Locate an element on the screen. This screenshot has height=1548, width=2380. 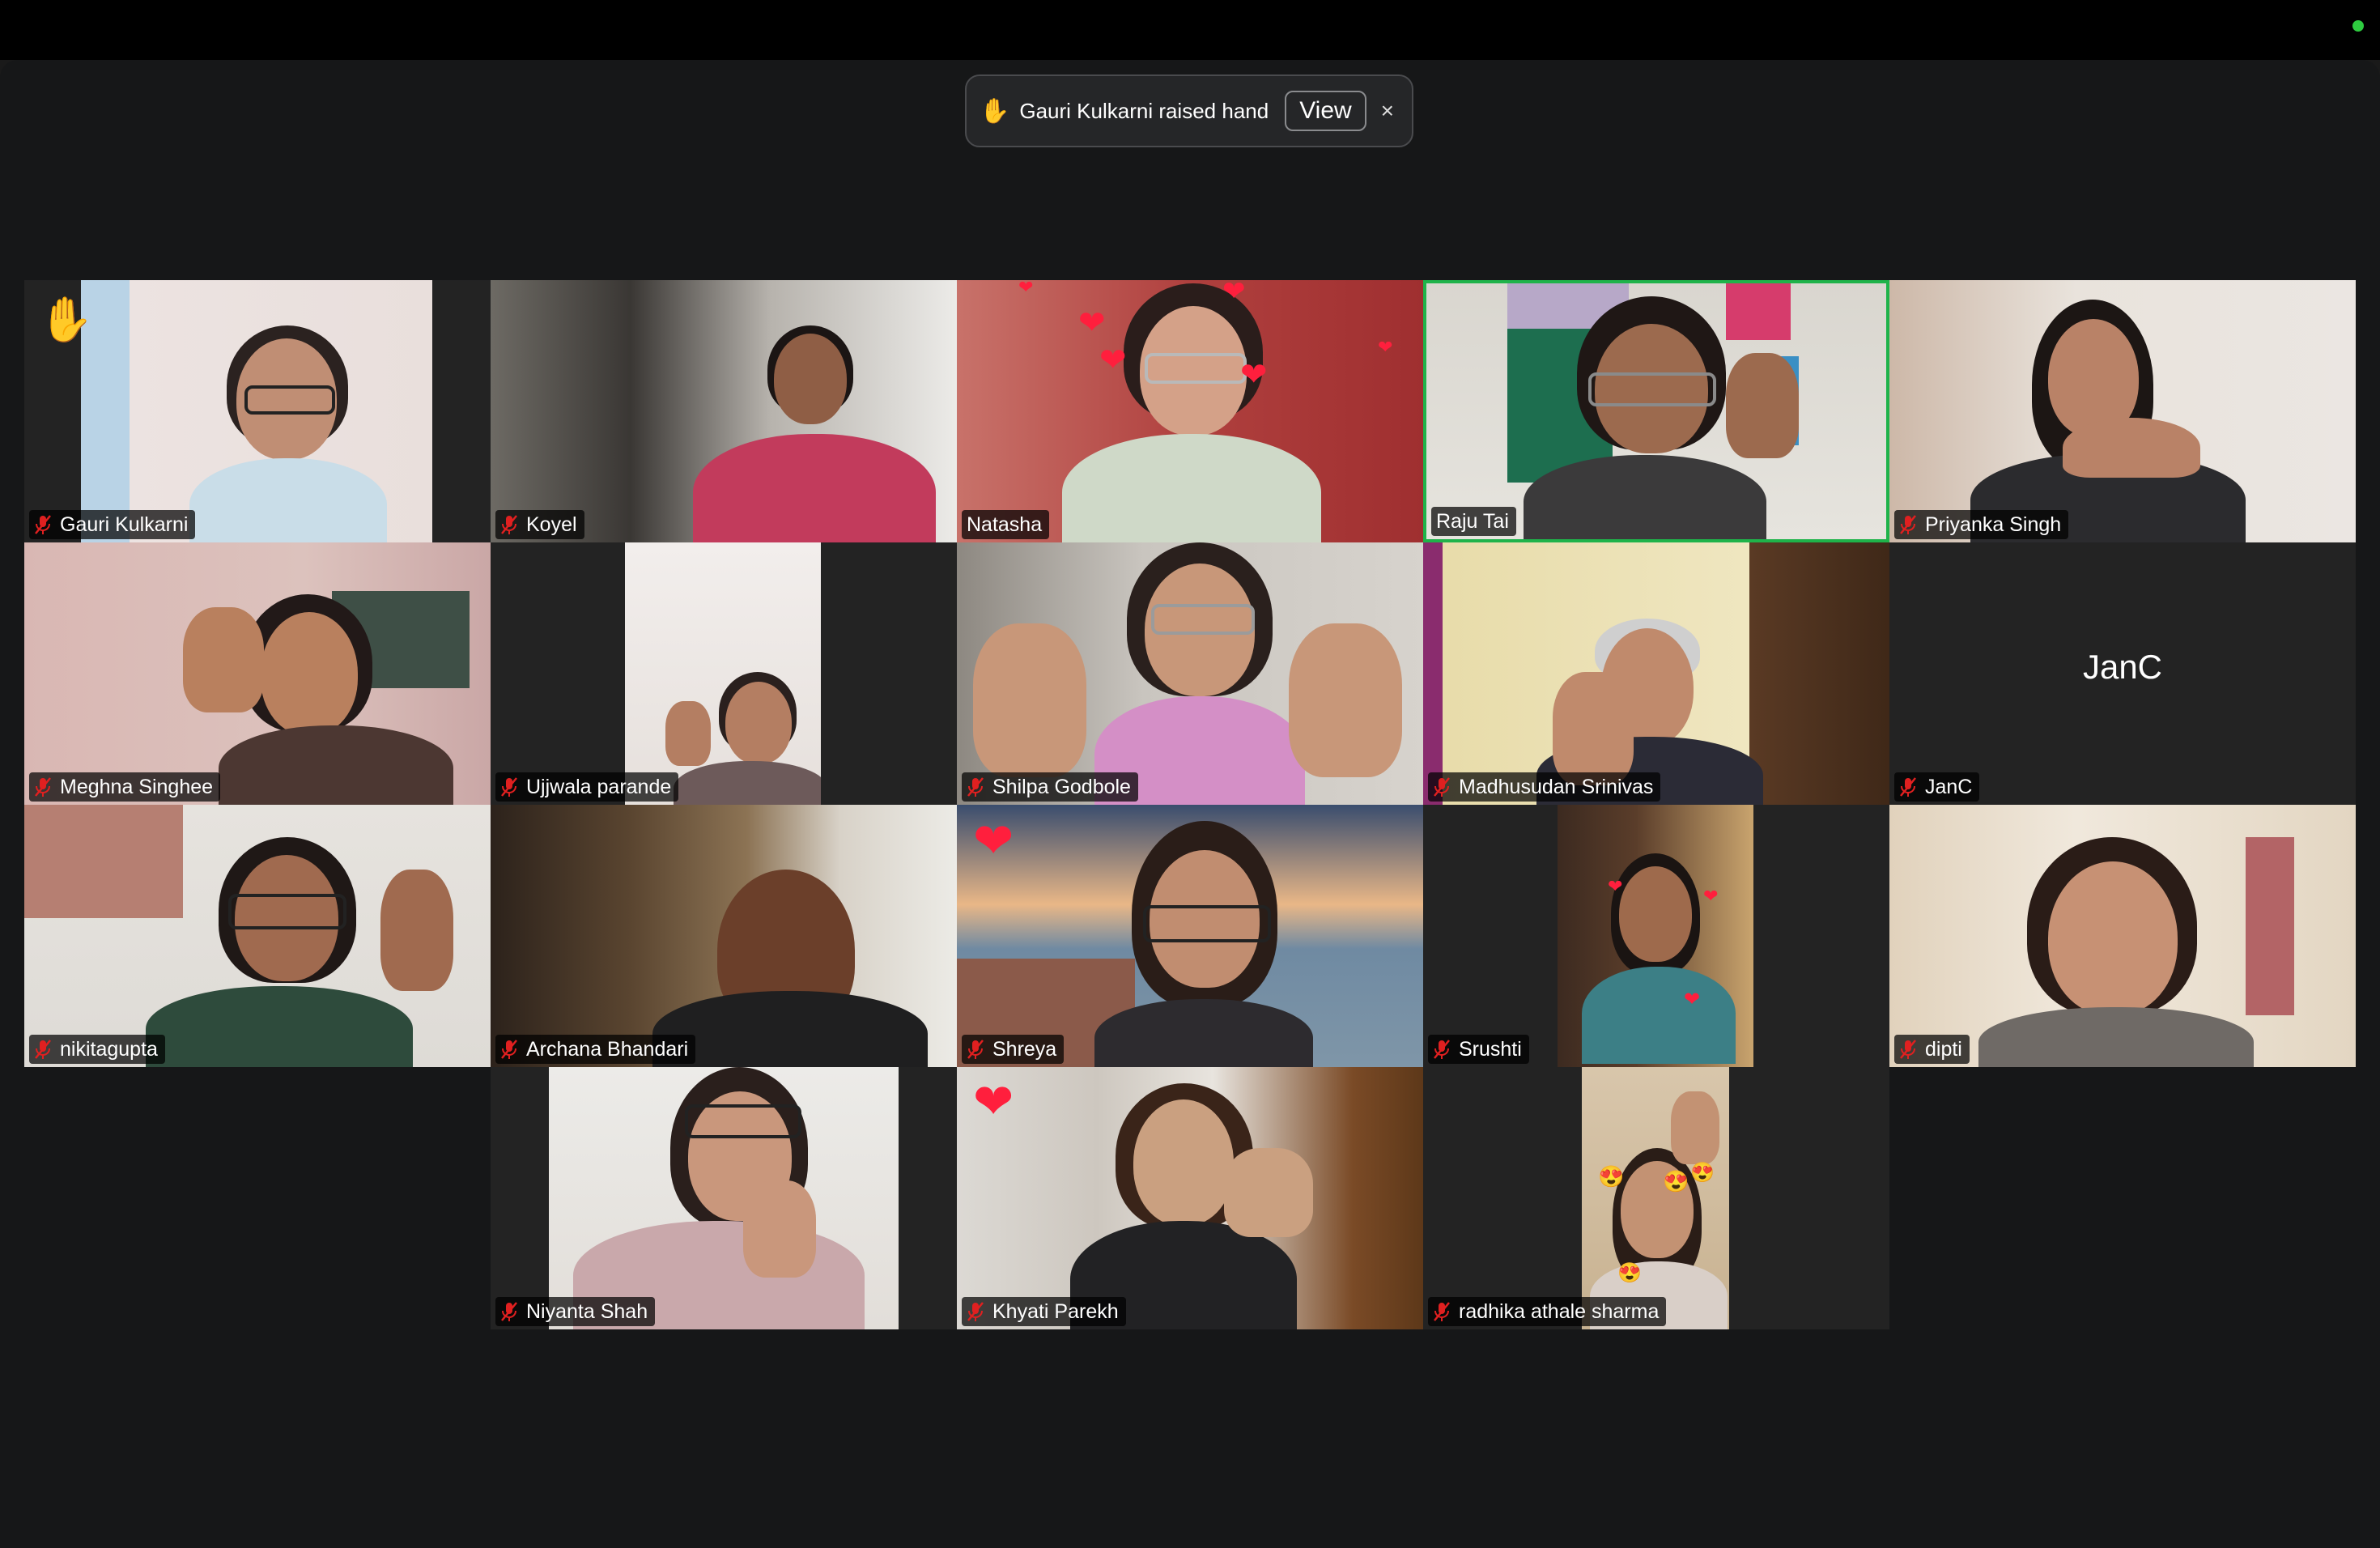
video-feed: 😍 😍 😍 😍 is located at coordinates (1655, 1198).